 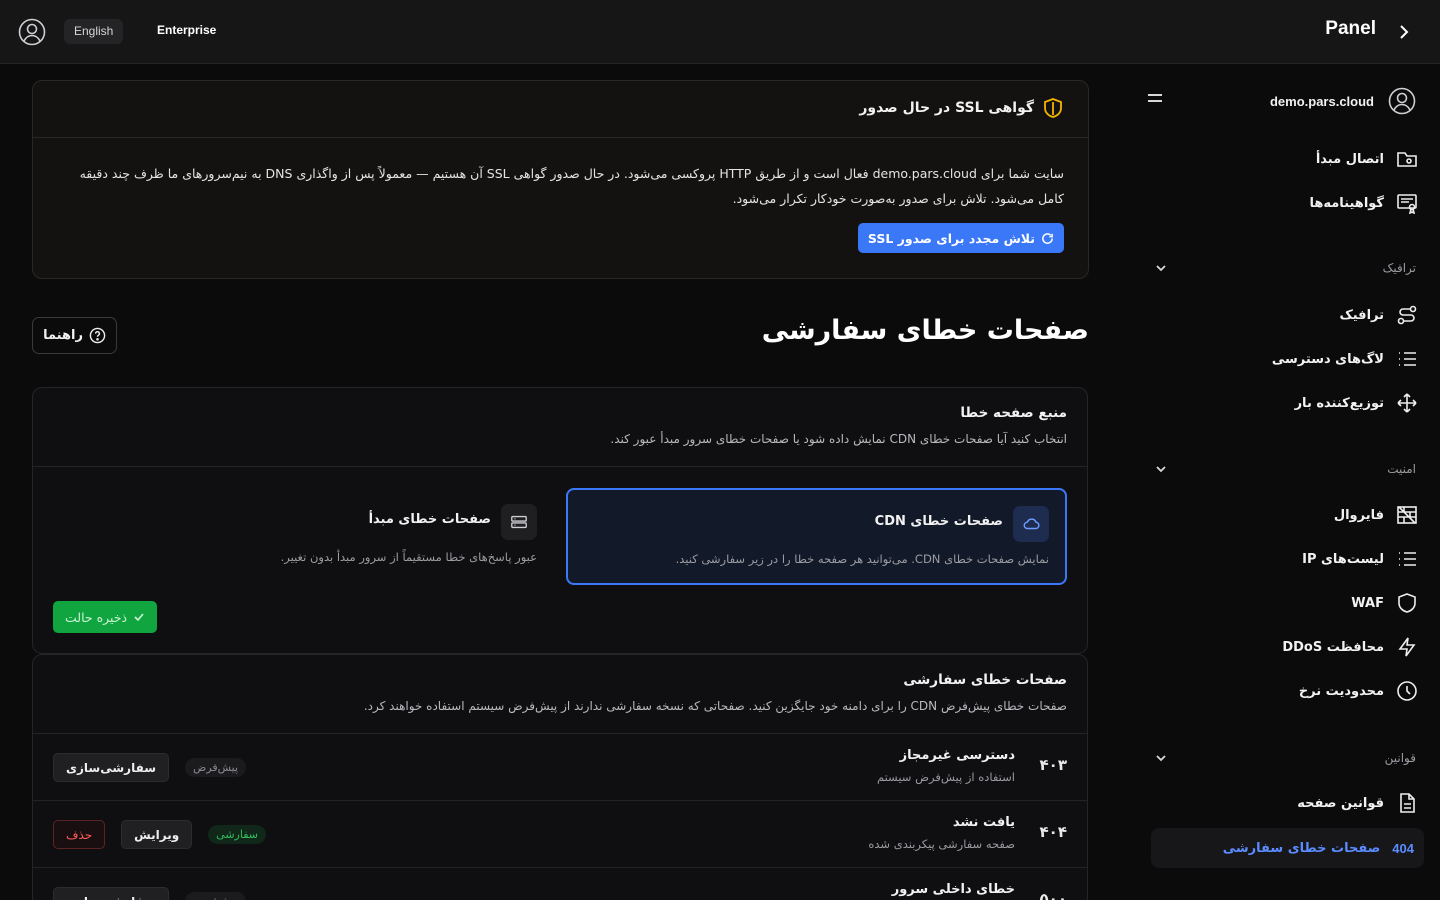 I want to click on error-code: ۵۰۰, so click(x=1053, y=895).